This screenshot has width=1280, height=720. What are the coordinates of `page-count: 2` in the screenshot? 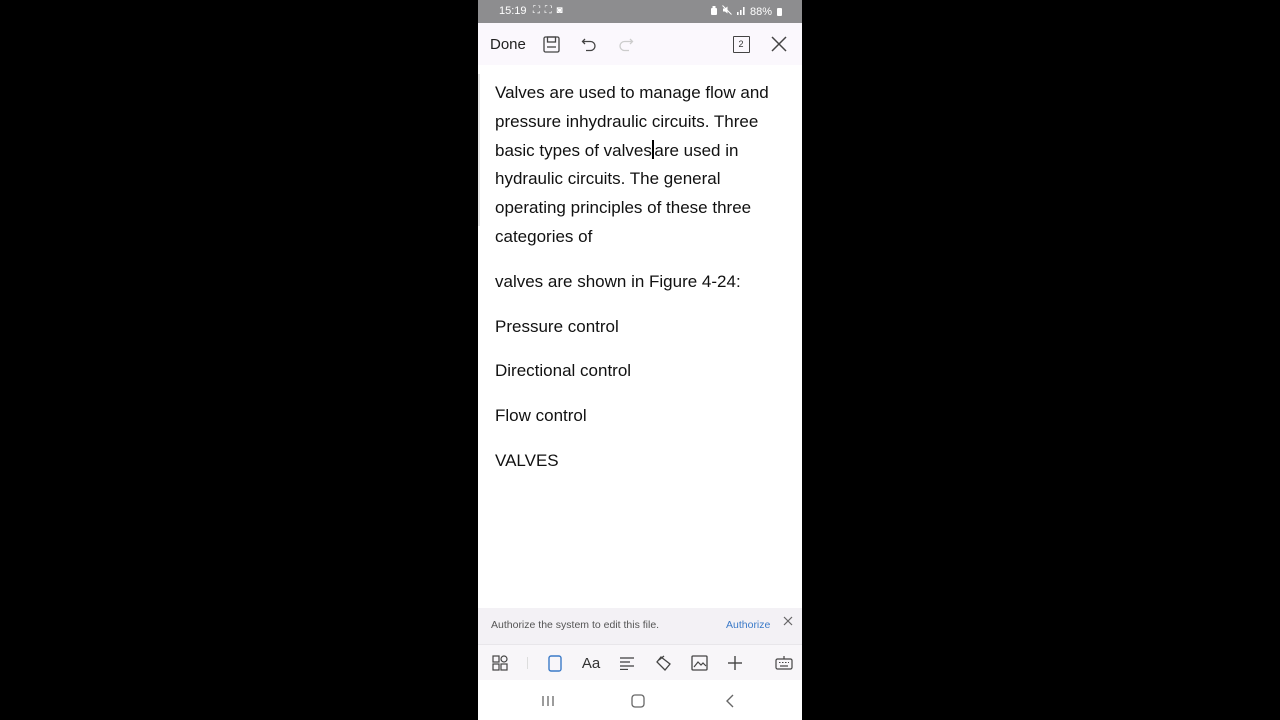 It's located at (741, 44).